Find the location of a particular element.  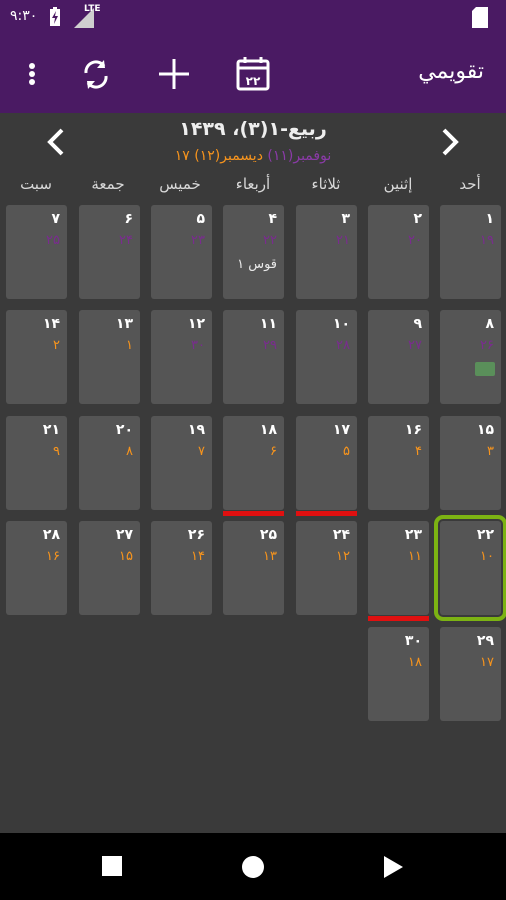

day-cell: ۱۱ ۲۹ is located at coordinates (253, 357).